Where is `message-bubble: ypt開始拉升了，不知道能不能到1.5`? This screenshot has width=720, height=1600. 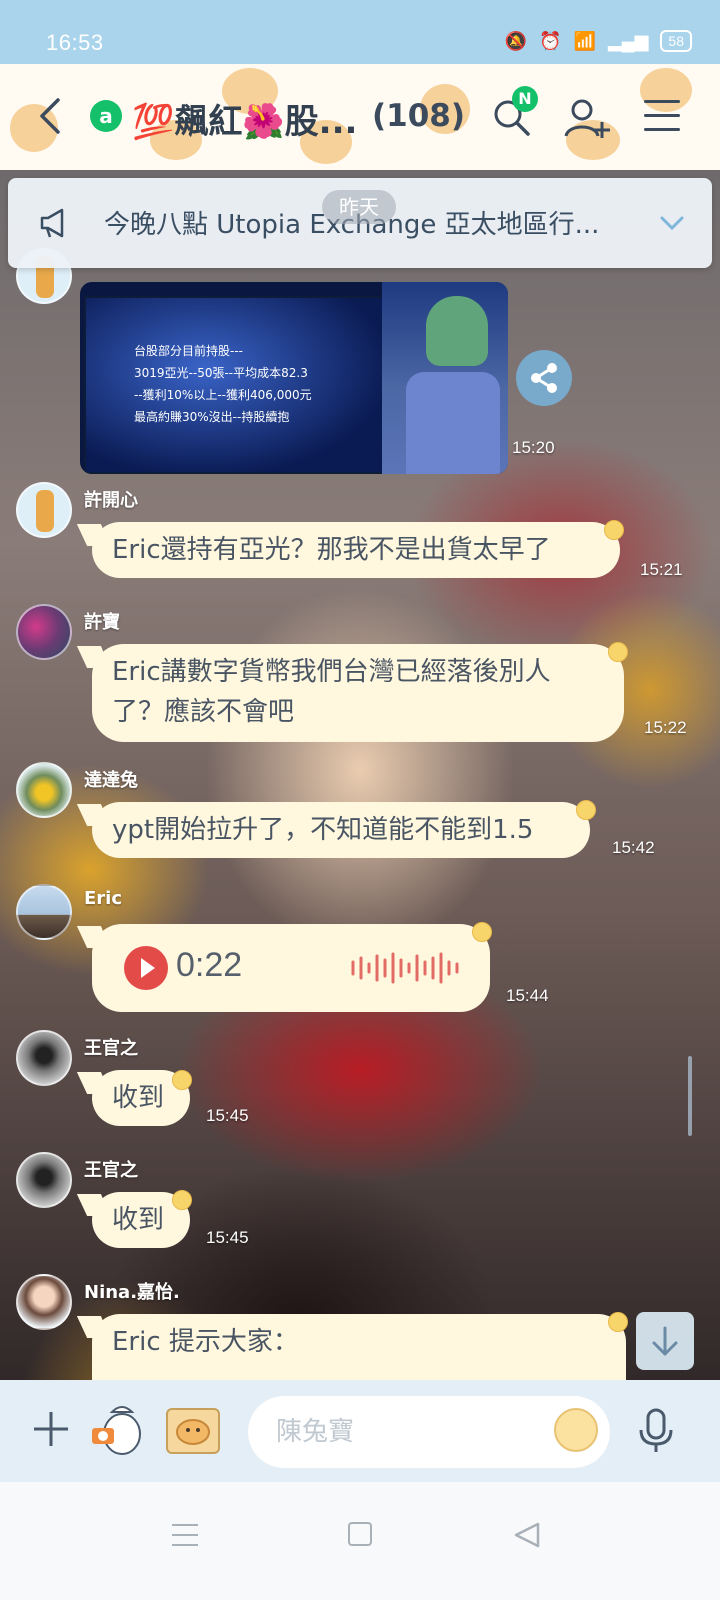 message-bubble: ypt開始拉升了，不知道能不能到1.5 is located at coordinates (341, 830).